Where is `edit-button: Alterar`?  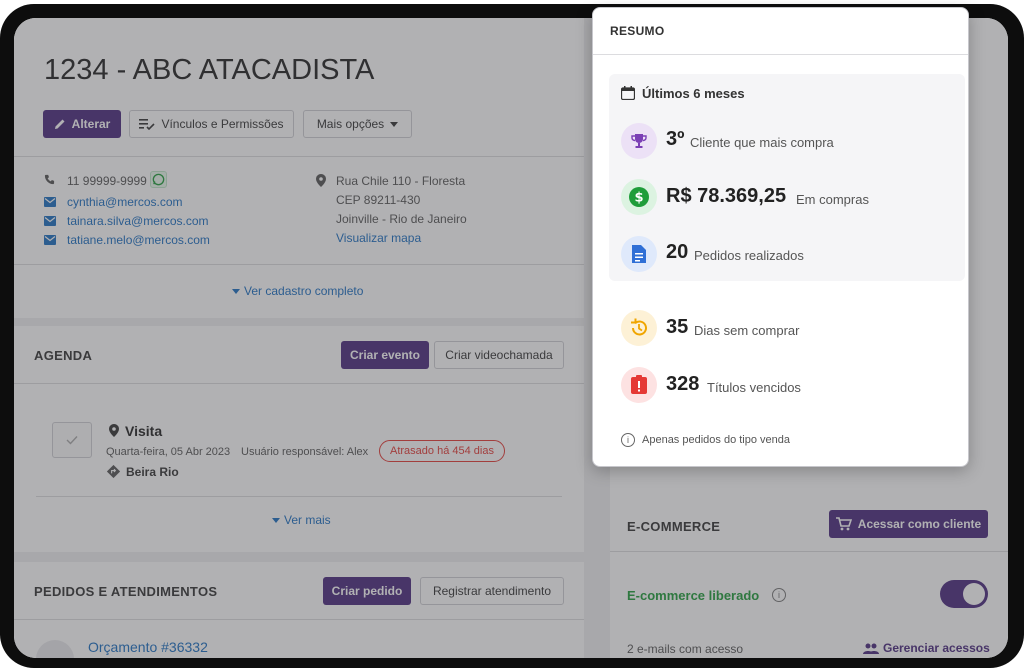
edit-button: Alterar is located at coordinates (82, 124).